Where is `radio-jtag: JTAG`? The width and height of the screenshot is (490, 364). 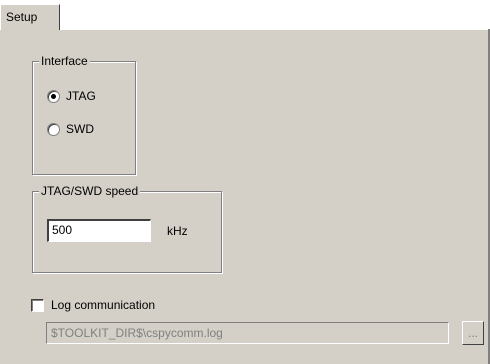 radio-jtag: JTAG is located at coordinates (71, 96).